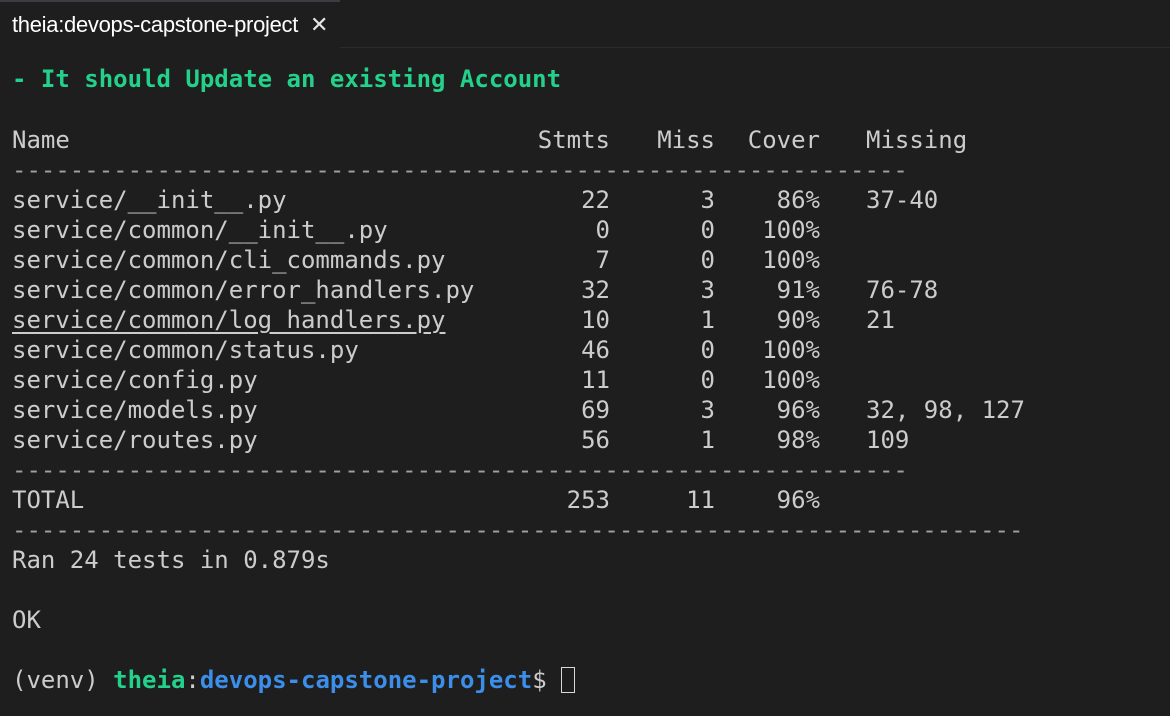 This screenshot has width=1170, height=716. What do you see at coordinates (243, 290) in the screenshot?
I see `row-file-name: service/common/error_handlers.py` at bounding box center [243, 290].